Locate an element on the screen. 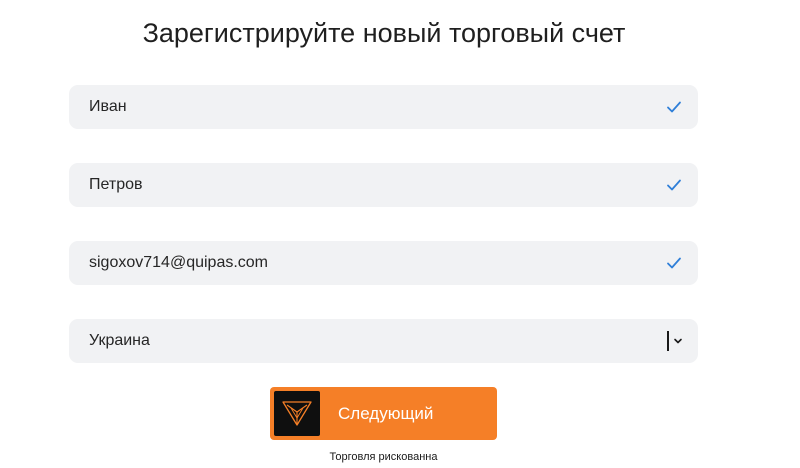  risk-note: Торговля рискованна is located at coordinates (383, 457).